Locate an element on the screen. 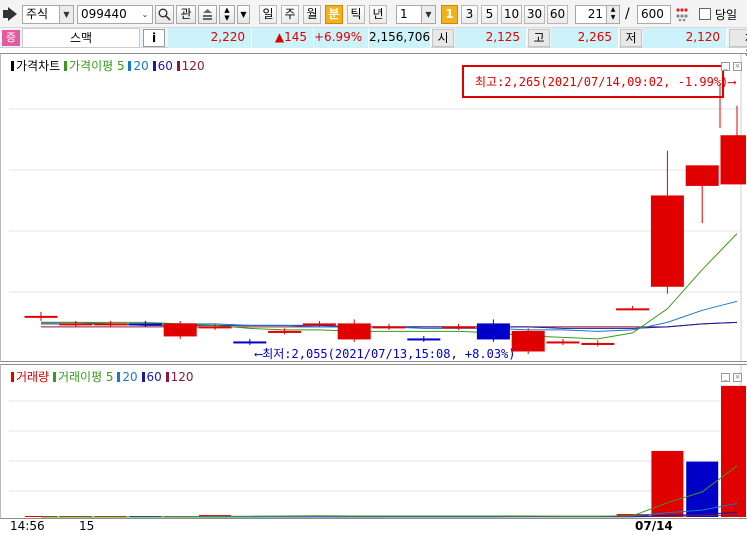 The height and width of the screenshot is (535, 747). legend-ma20-label: 20 is located at coordinates (141, 66).